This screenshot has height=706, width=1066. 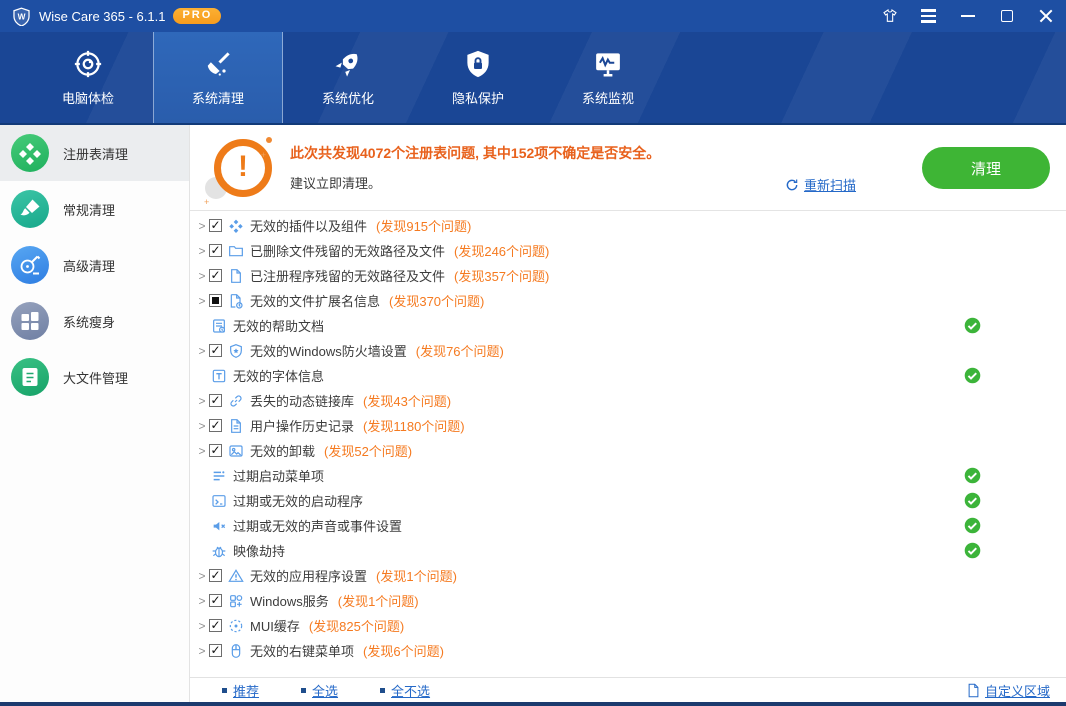 I want to click on maximize-button, so click(x=1006, y=16).